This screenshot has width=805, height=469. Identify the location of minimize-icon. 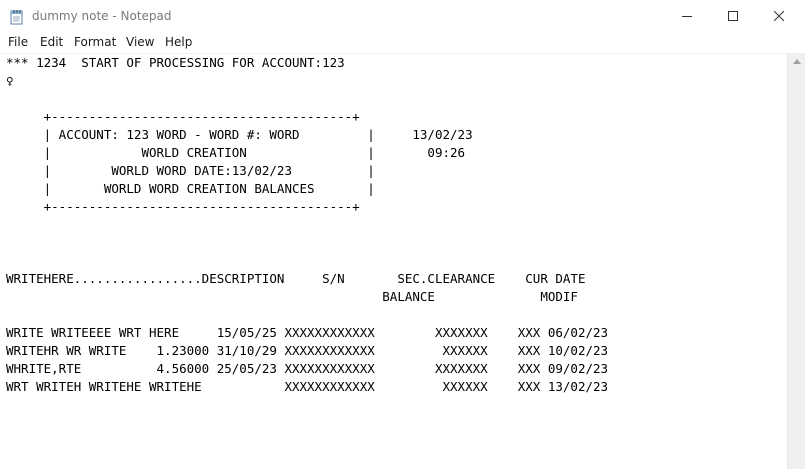
(687, 16).